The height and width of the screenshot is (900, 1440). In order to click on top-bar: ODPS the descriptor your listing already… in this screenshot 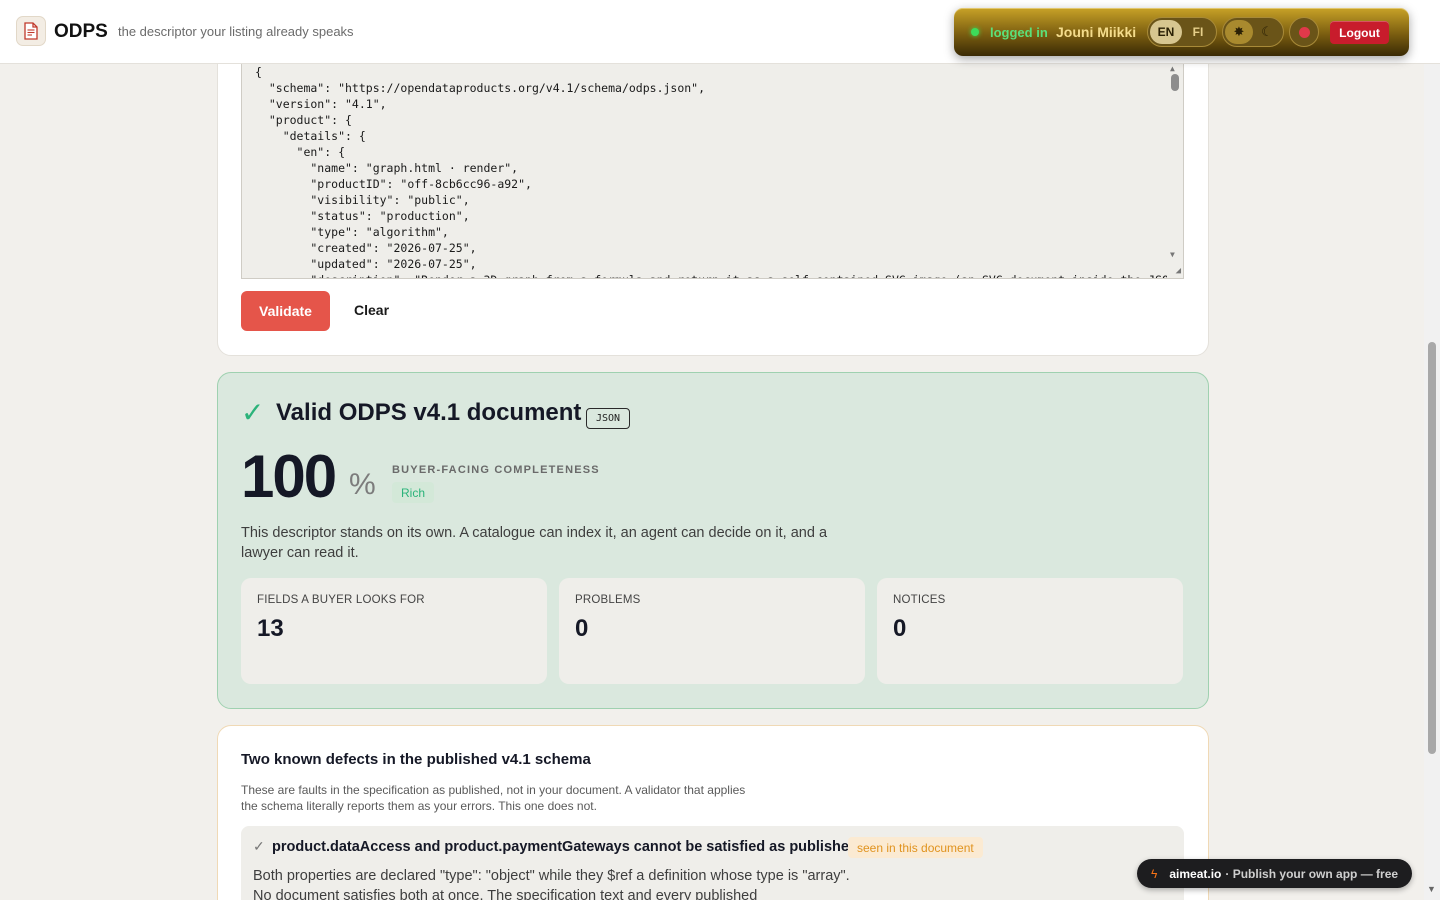, I will do `click(720, 32)`.